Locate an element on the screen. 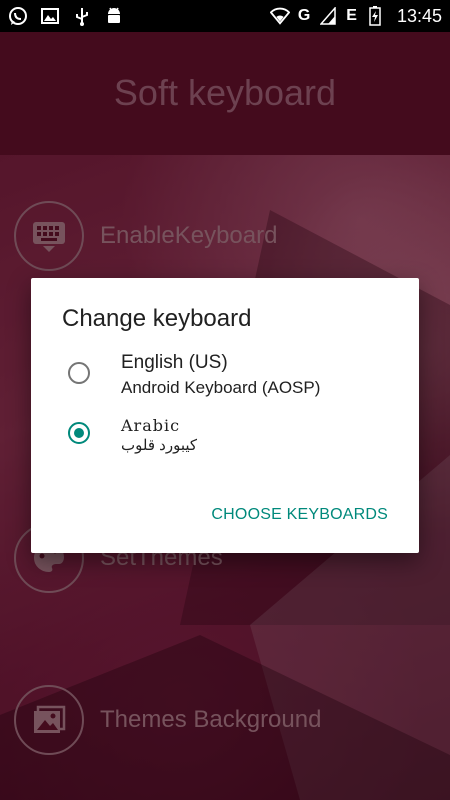 The height and width of the screenshot is (800, 450). radio-button-selected is located at coordinates (79, 433).